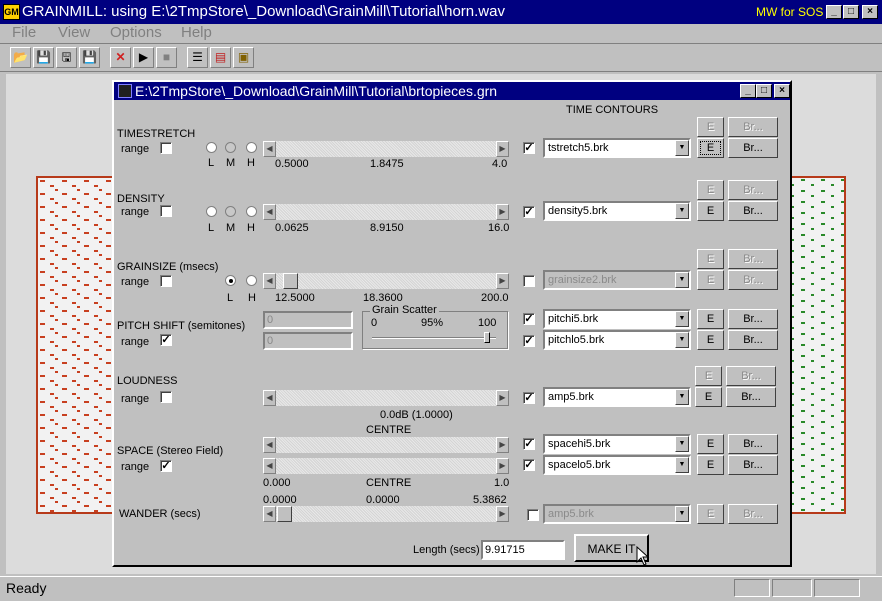 The height and width of the screenshot is (601, 882). What do you see at coordinates (748, 91) in the screenshot?
I see `dialog-minimize-button: _` at bounding box center [748, 91].